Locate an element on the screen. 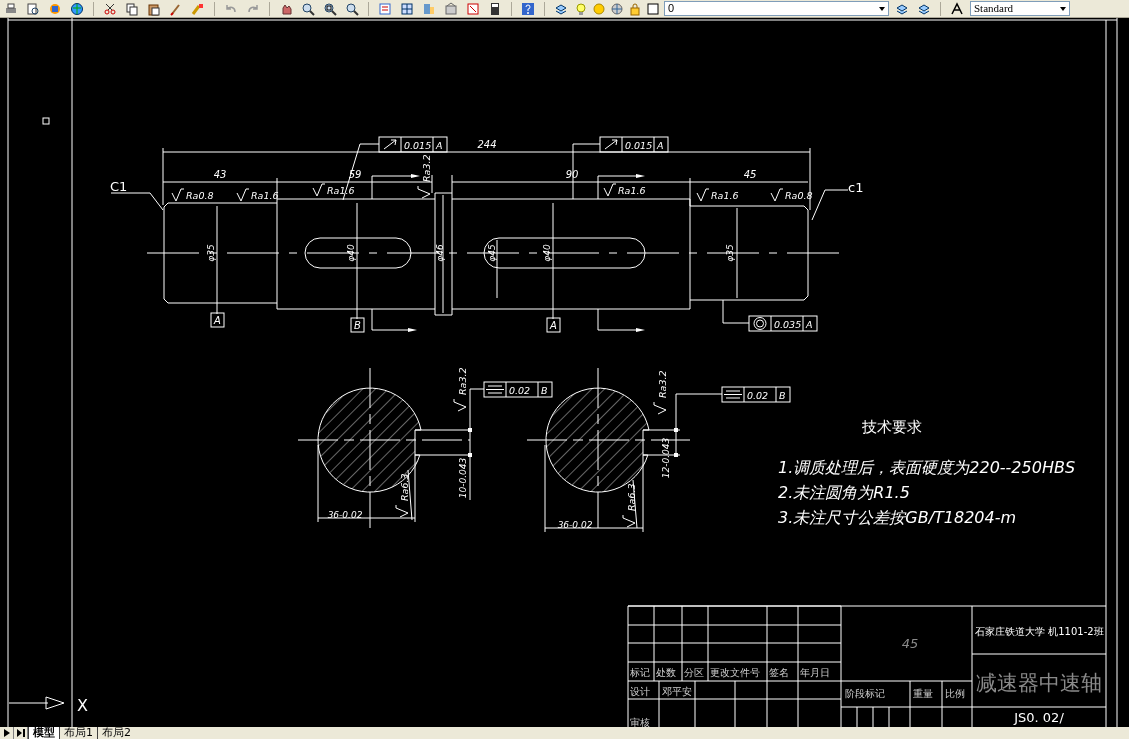 The width and height of the screenshot is (1129, 739). play-icon is located at coordinates (6, 733).